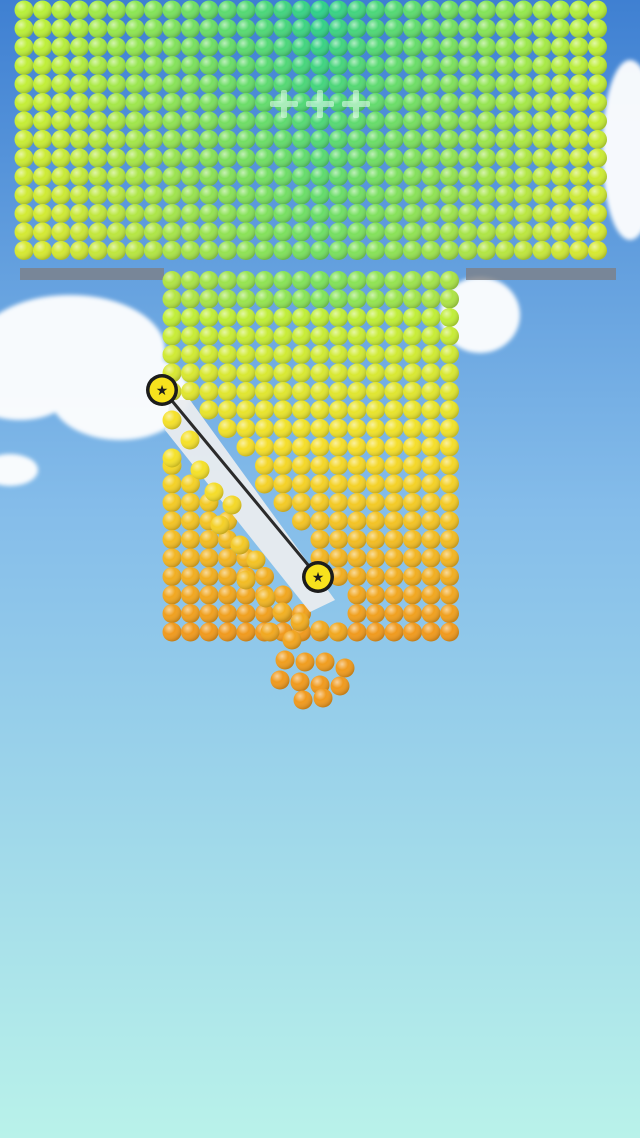 Image resolution: width=640 pixels, height=1138 pixels. Describe the element at coordinates (162, 390) in the screenshot. I see `pin-top: ★` at that location.